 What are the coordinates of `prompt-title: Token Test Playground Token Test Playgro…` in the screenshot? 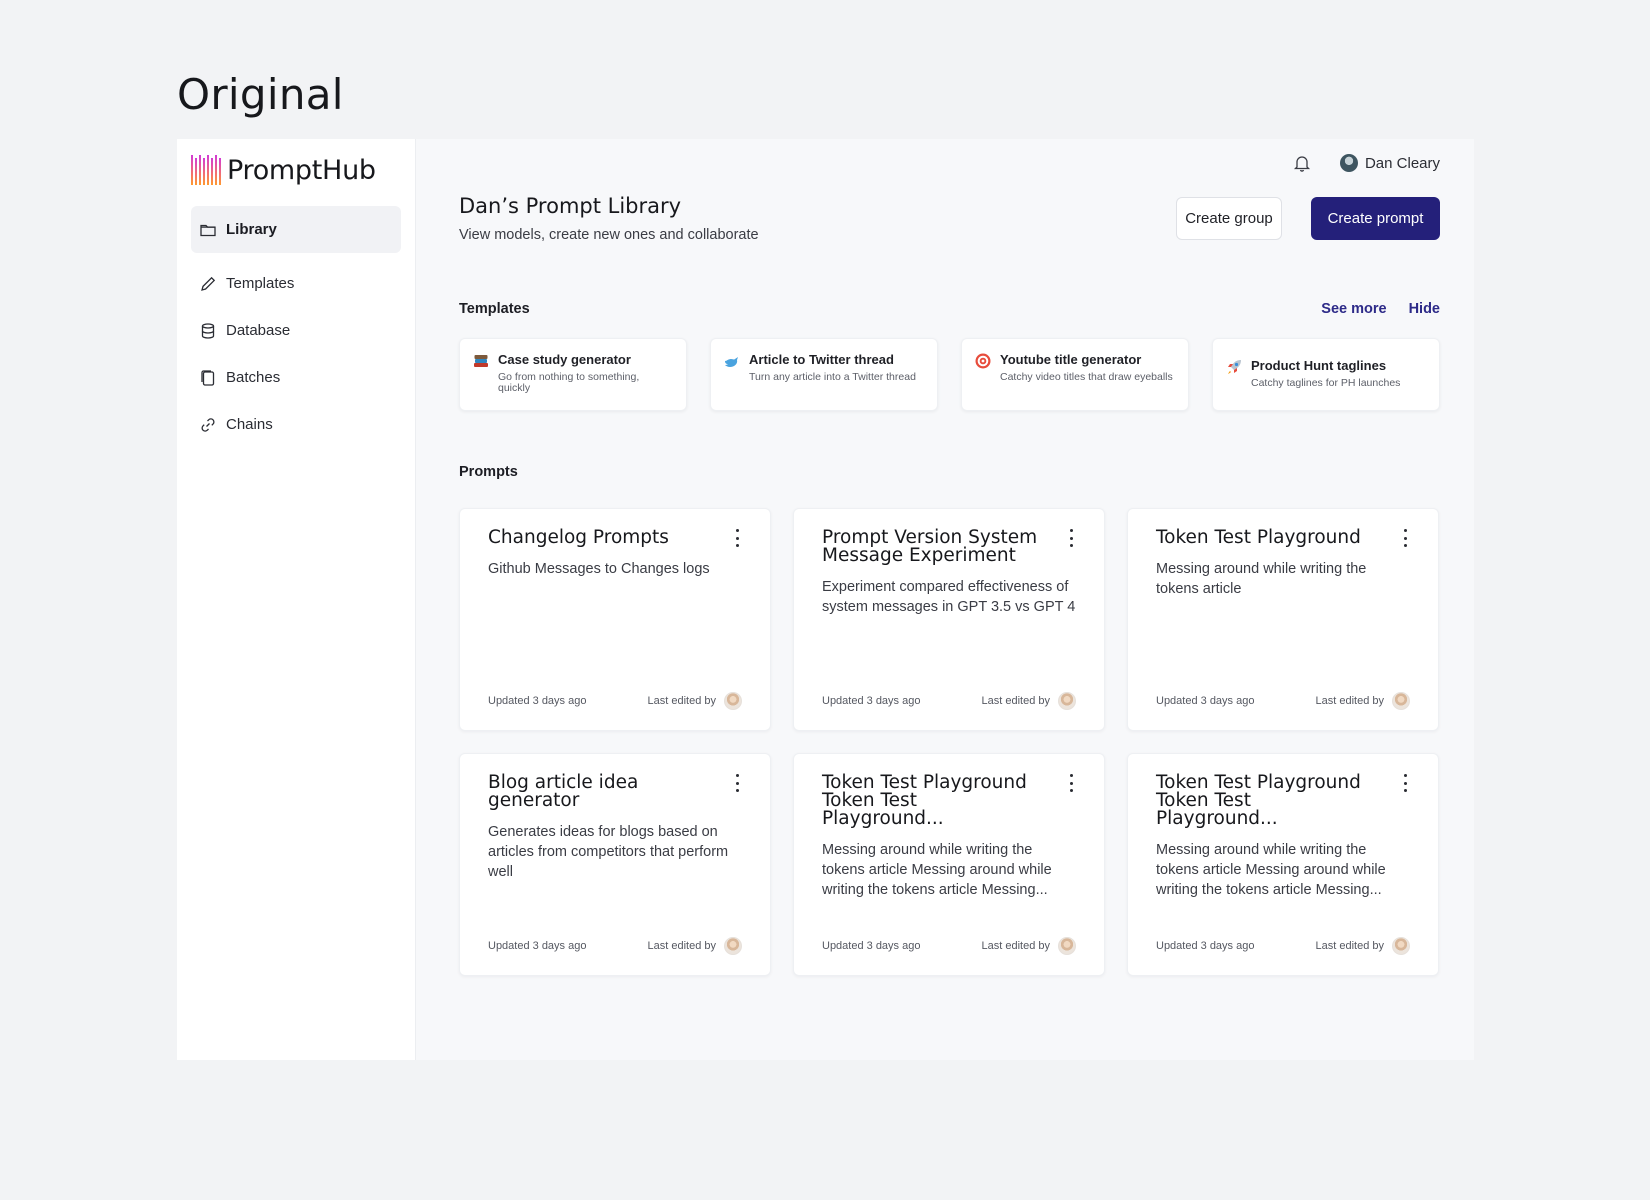 It's located at (924, 800).